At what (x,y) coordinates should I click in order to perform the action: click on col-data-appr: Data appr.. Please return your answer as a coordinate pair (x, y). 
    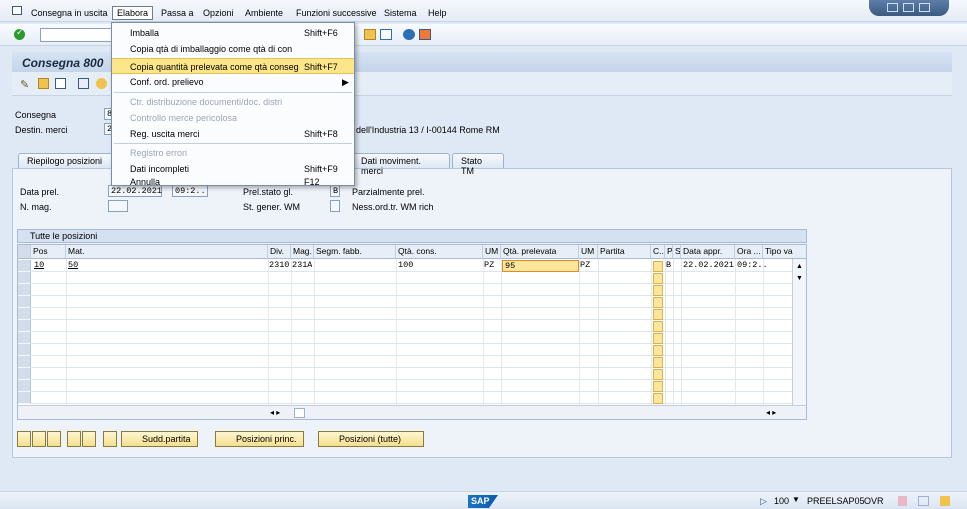
    Looking at the image, I should click on (708, 252).